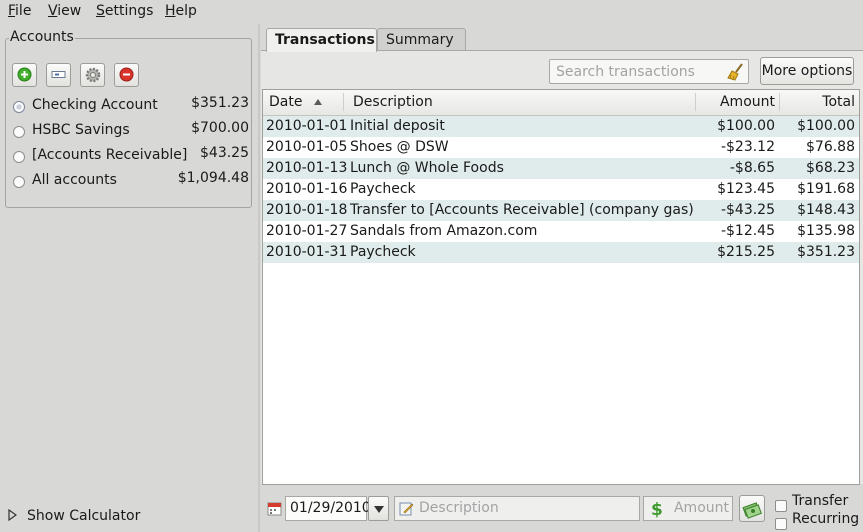 The width and height of the screenshot is (863, 532). I want to click on date-value: 01/29/2010, so click(330, 508).